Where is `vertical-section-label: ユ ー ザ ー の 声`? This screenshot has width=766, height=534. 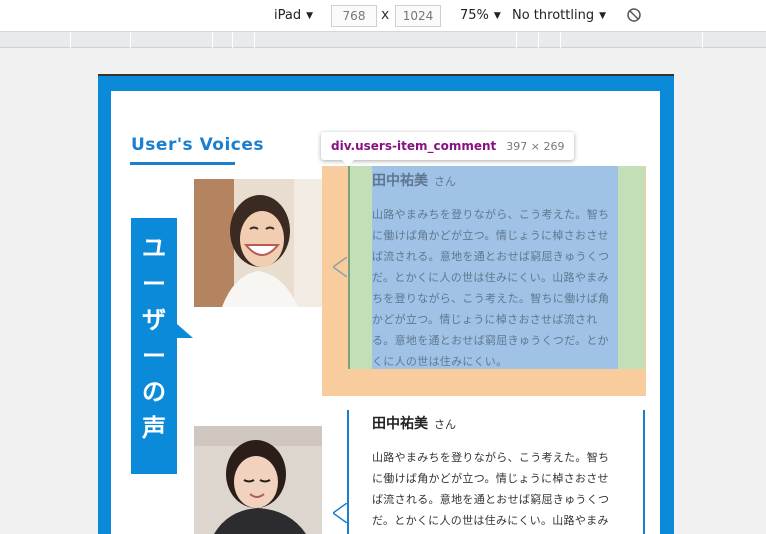 vertical-section-label: ユ ー ザ ー の 声 is located at coordinates (154, 346).